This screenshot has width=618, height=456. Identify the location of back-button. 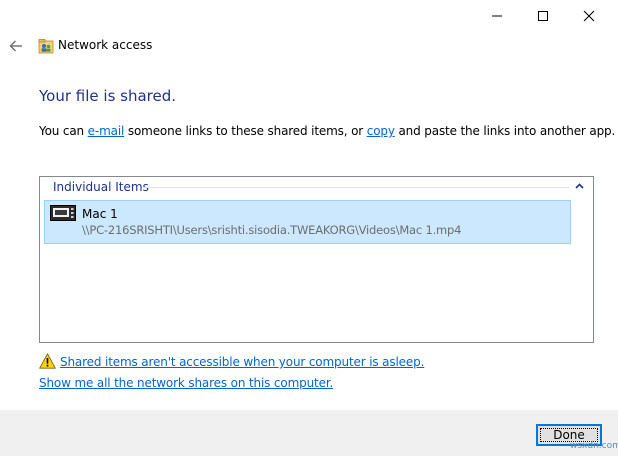
(16, 46).